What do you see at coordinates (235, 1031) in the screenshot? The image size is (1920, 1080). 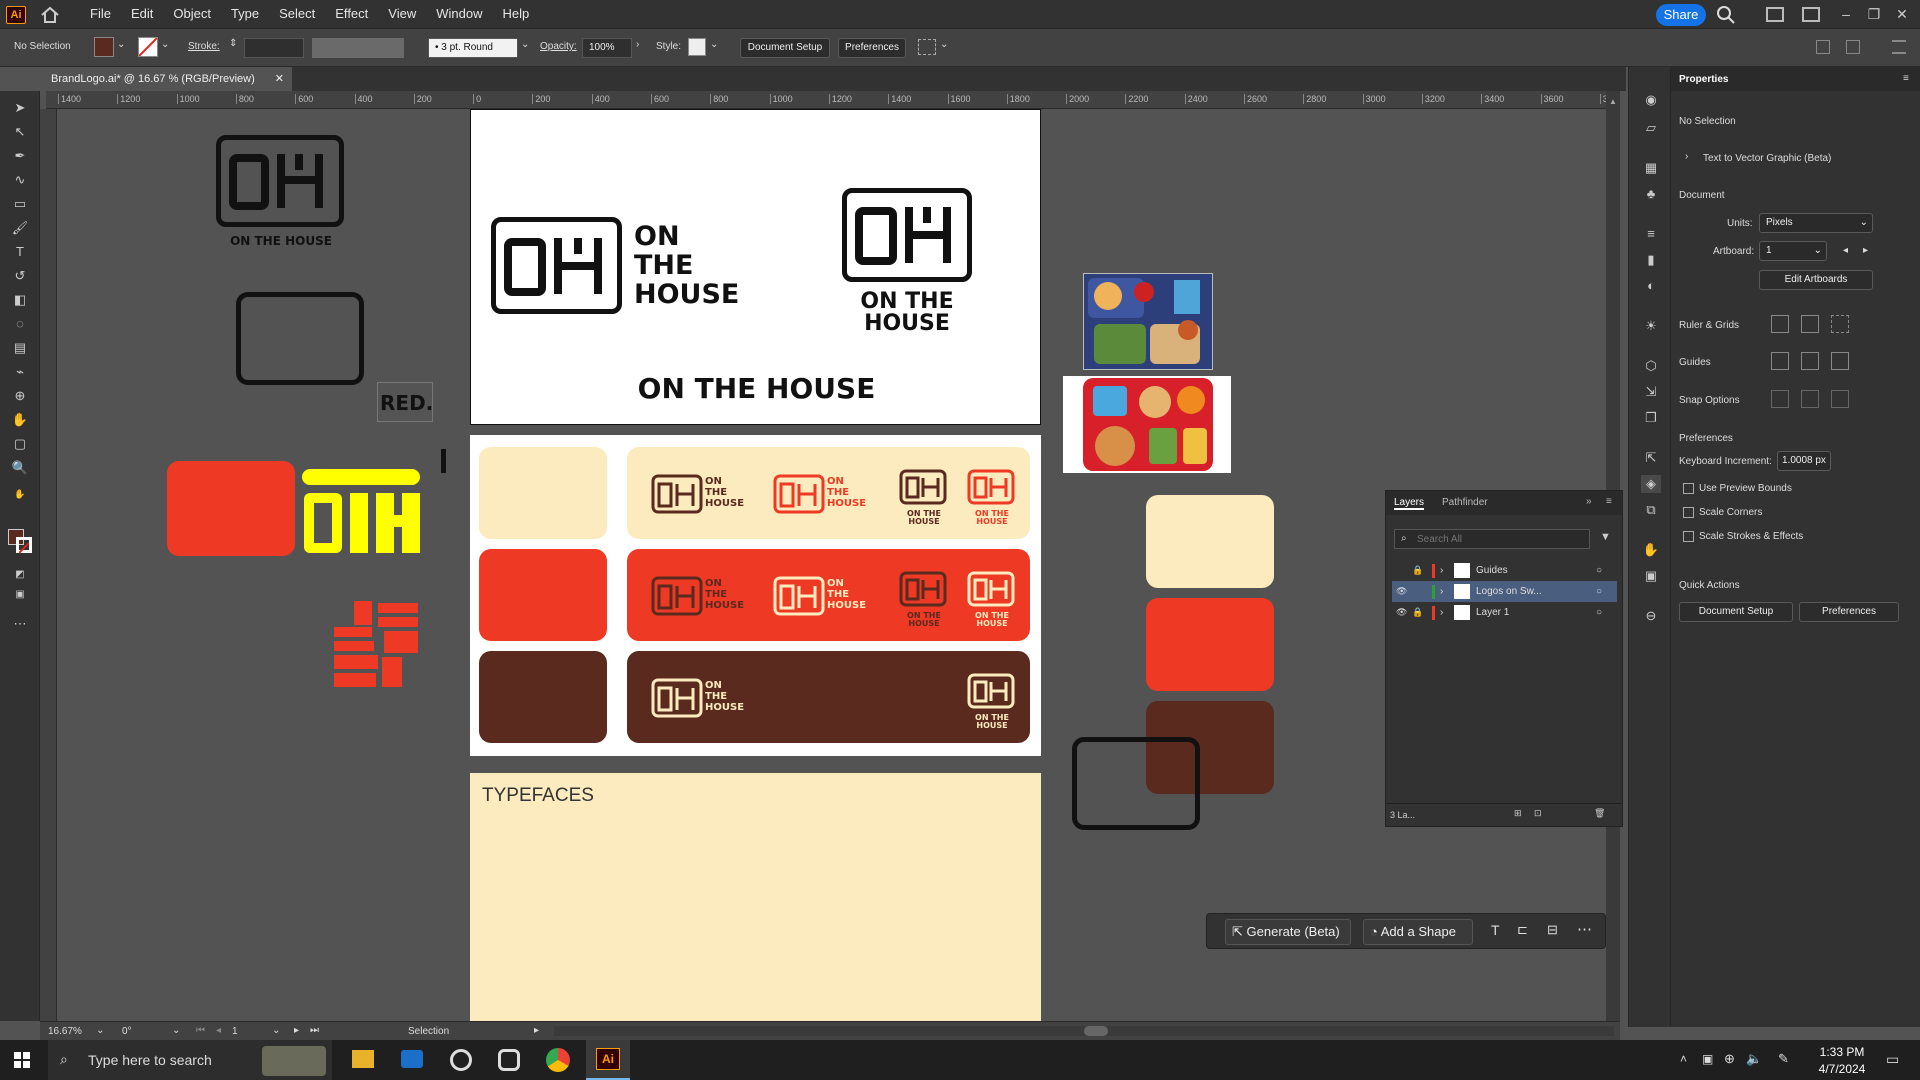 I see `artboard-number: 1` at bounding box center [235, 1031].